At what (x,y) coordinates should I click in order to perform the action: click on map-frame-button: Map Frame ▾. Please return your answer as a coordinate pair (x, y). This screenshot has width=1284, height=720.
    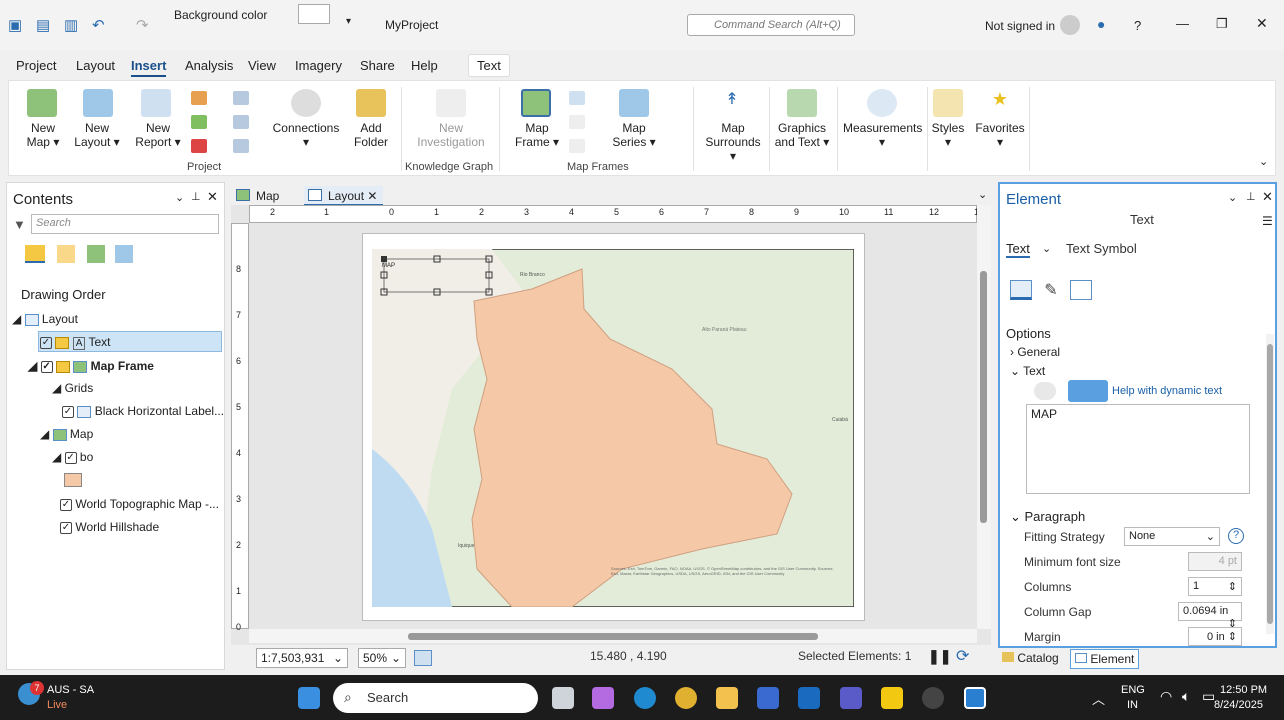
    Looking at the image, I should click on (537, 135).